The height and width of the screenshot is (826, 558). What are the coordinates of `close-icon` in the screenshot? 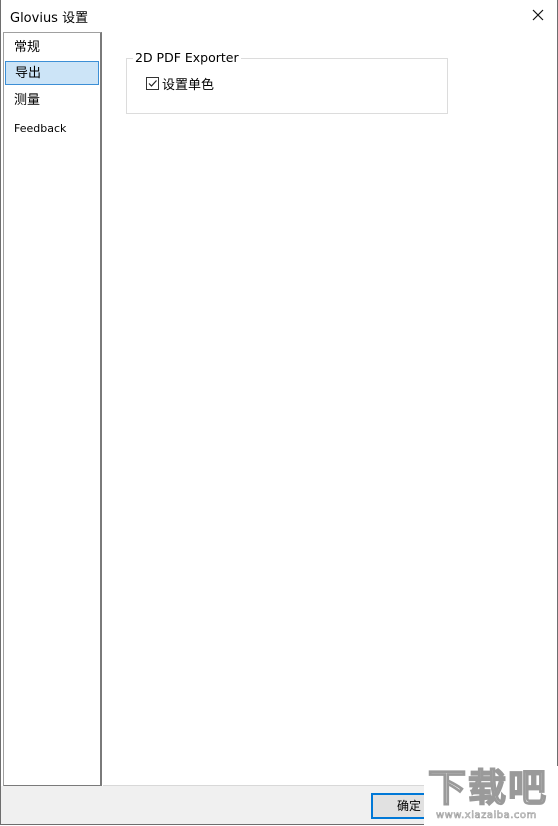 It's located at (538, 15).